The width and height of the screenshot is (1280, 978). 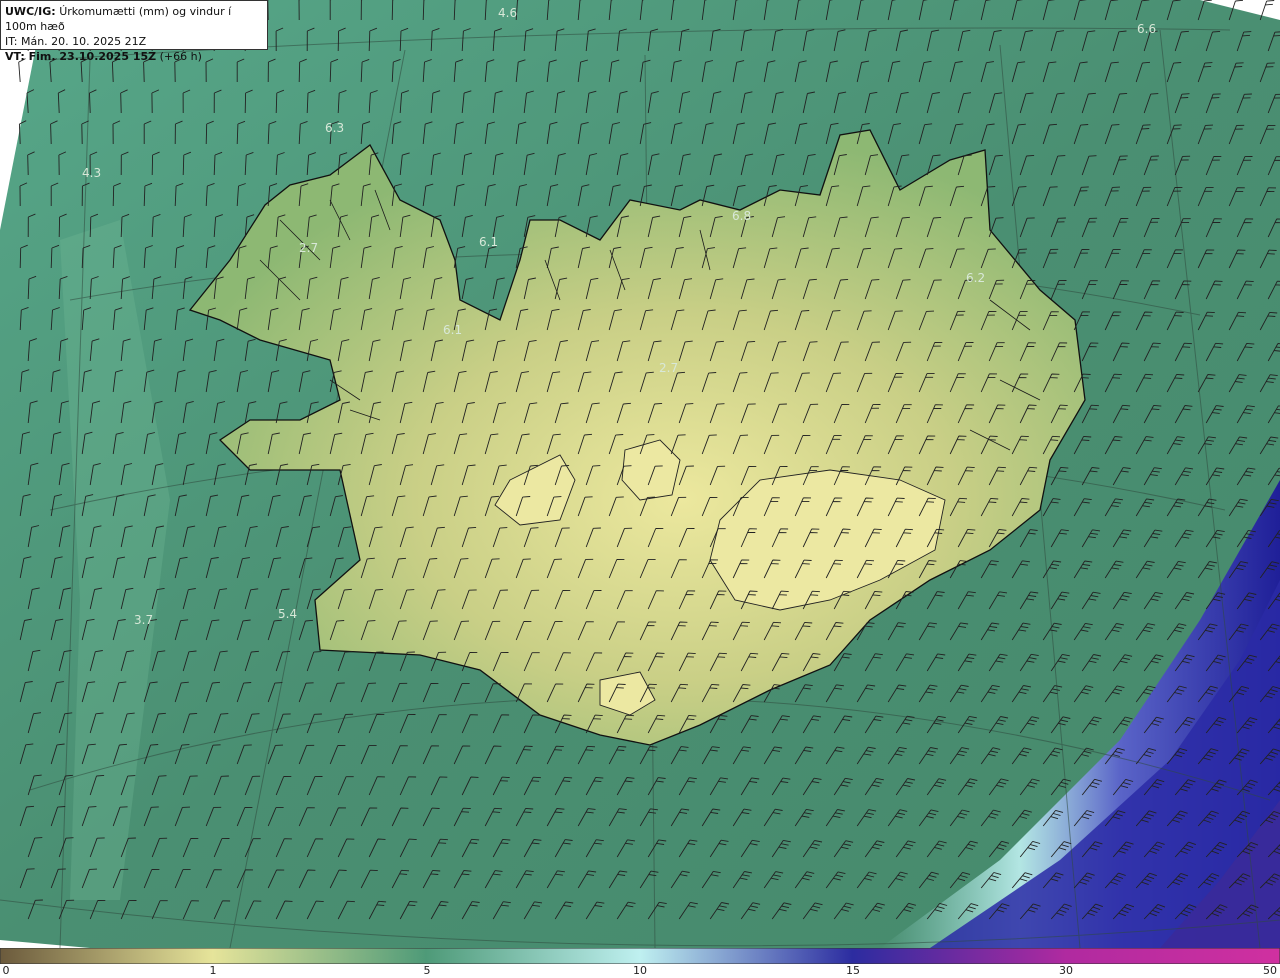 What do you see at coordinates (640, 956) in the screenshot?
I see `colorbar-strip` at bounding box center [640, 956].